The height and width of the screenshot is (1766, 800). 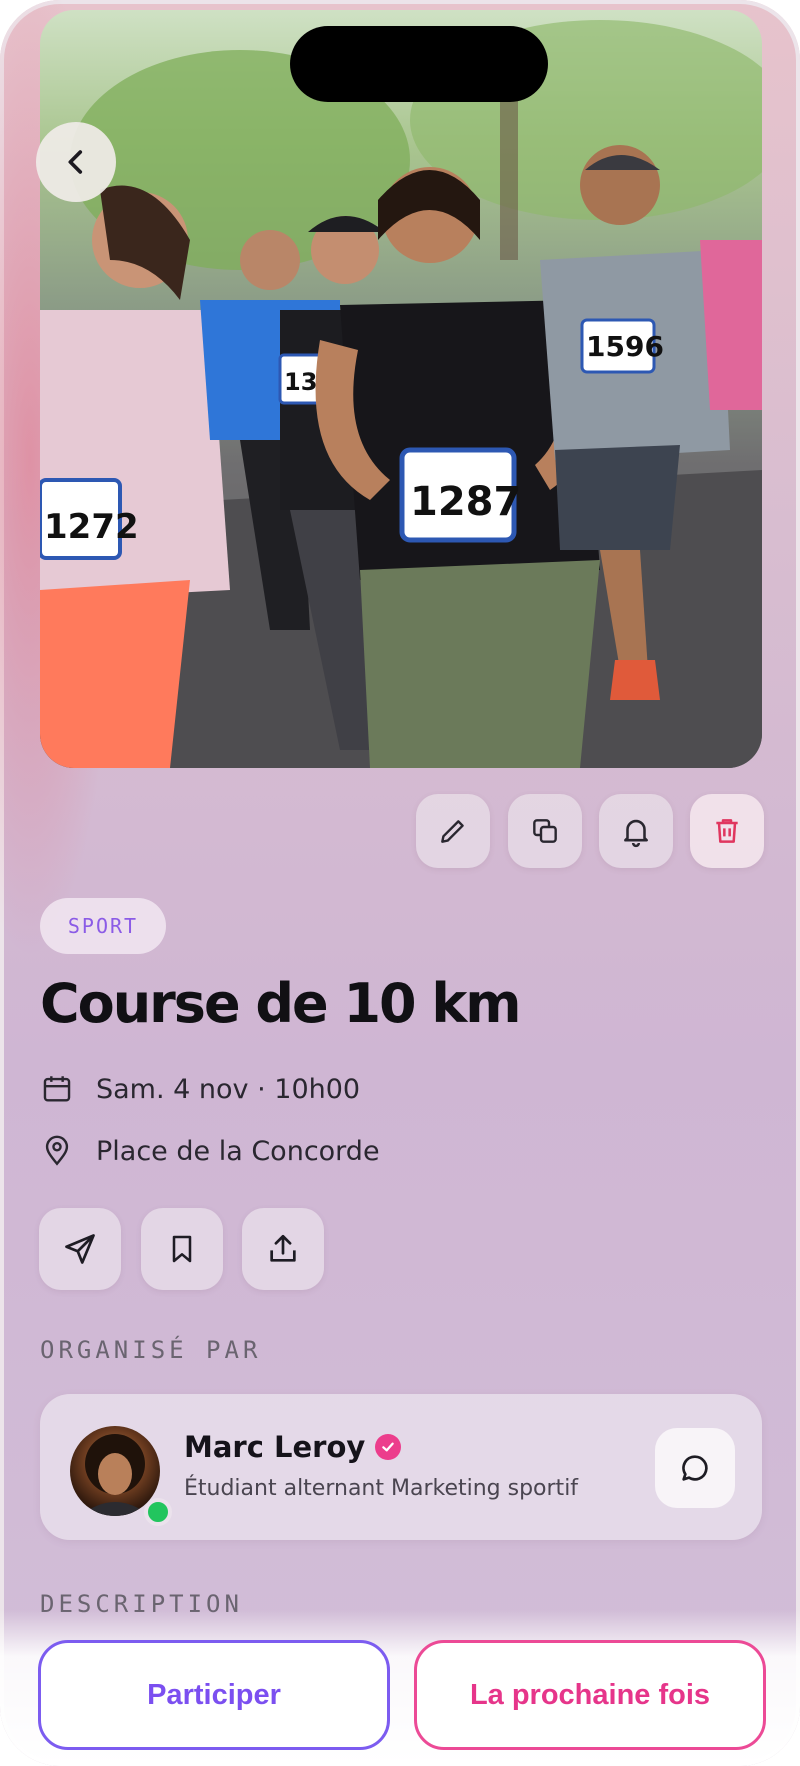 I want to click on edit-button, so click(x=453, y=831).